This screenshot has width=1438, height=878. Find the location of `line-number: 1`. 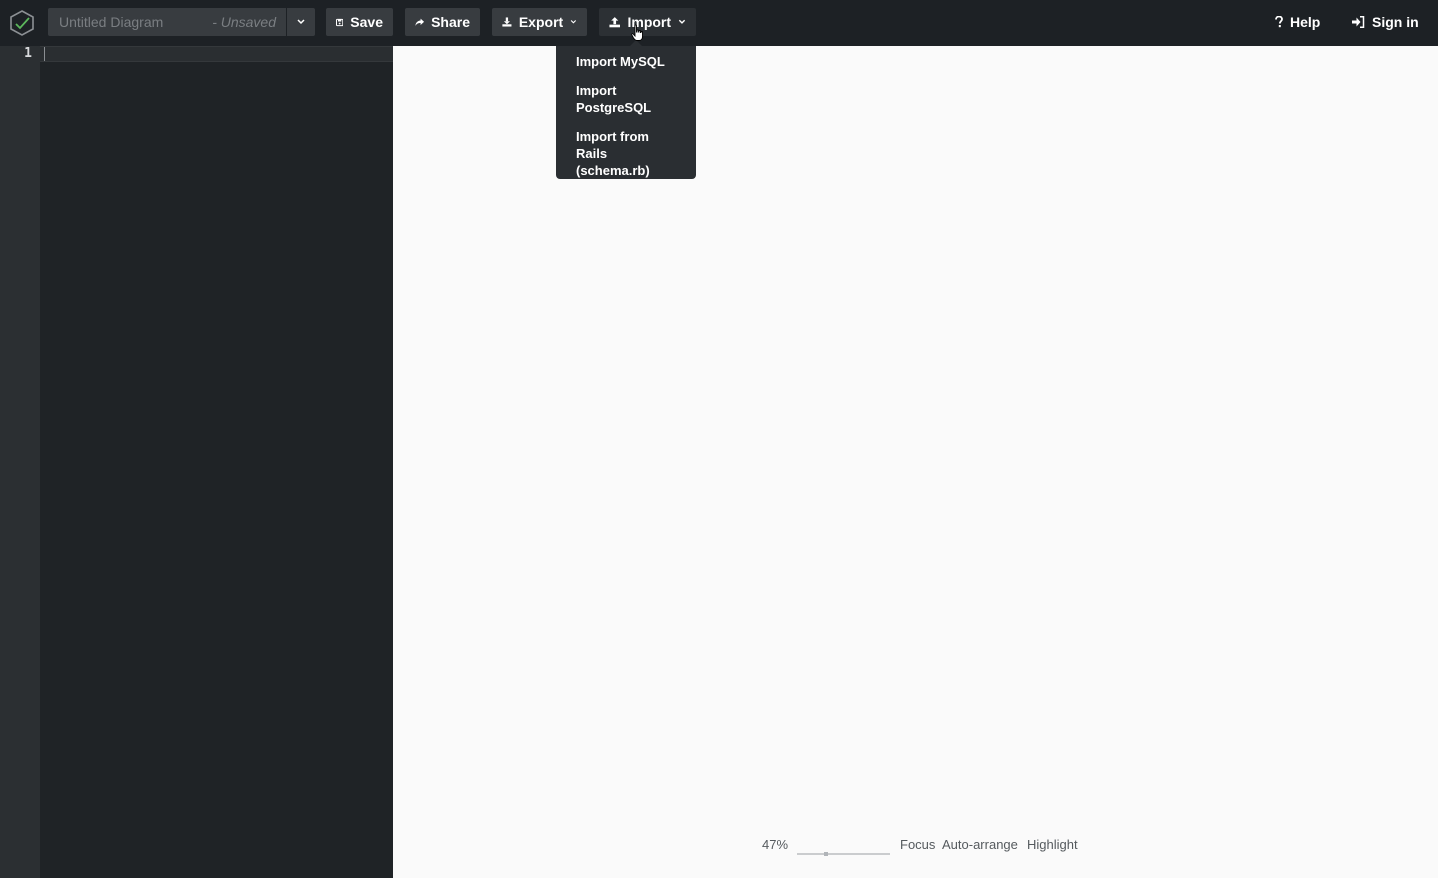

line-number: 1 is located at coordinates (28, 53).